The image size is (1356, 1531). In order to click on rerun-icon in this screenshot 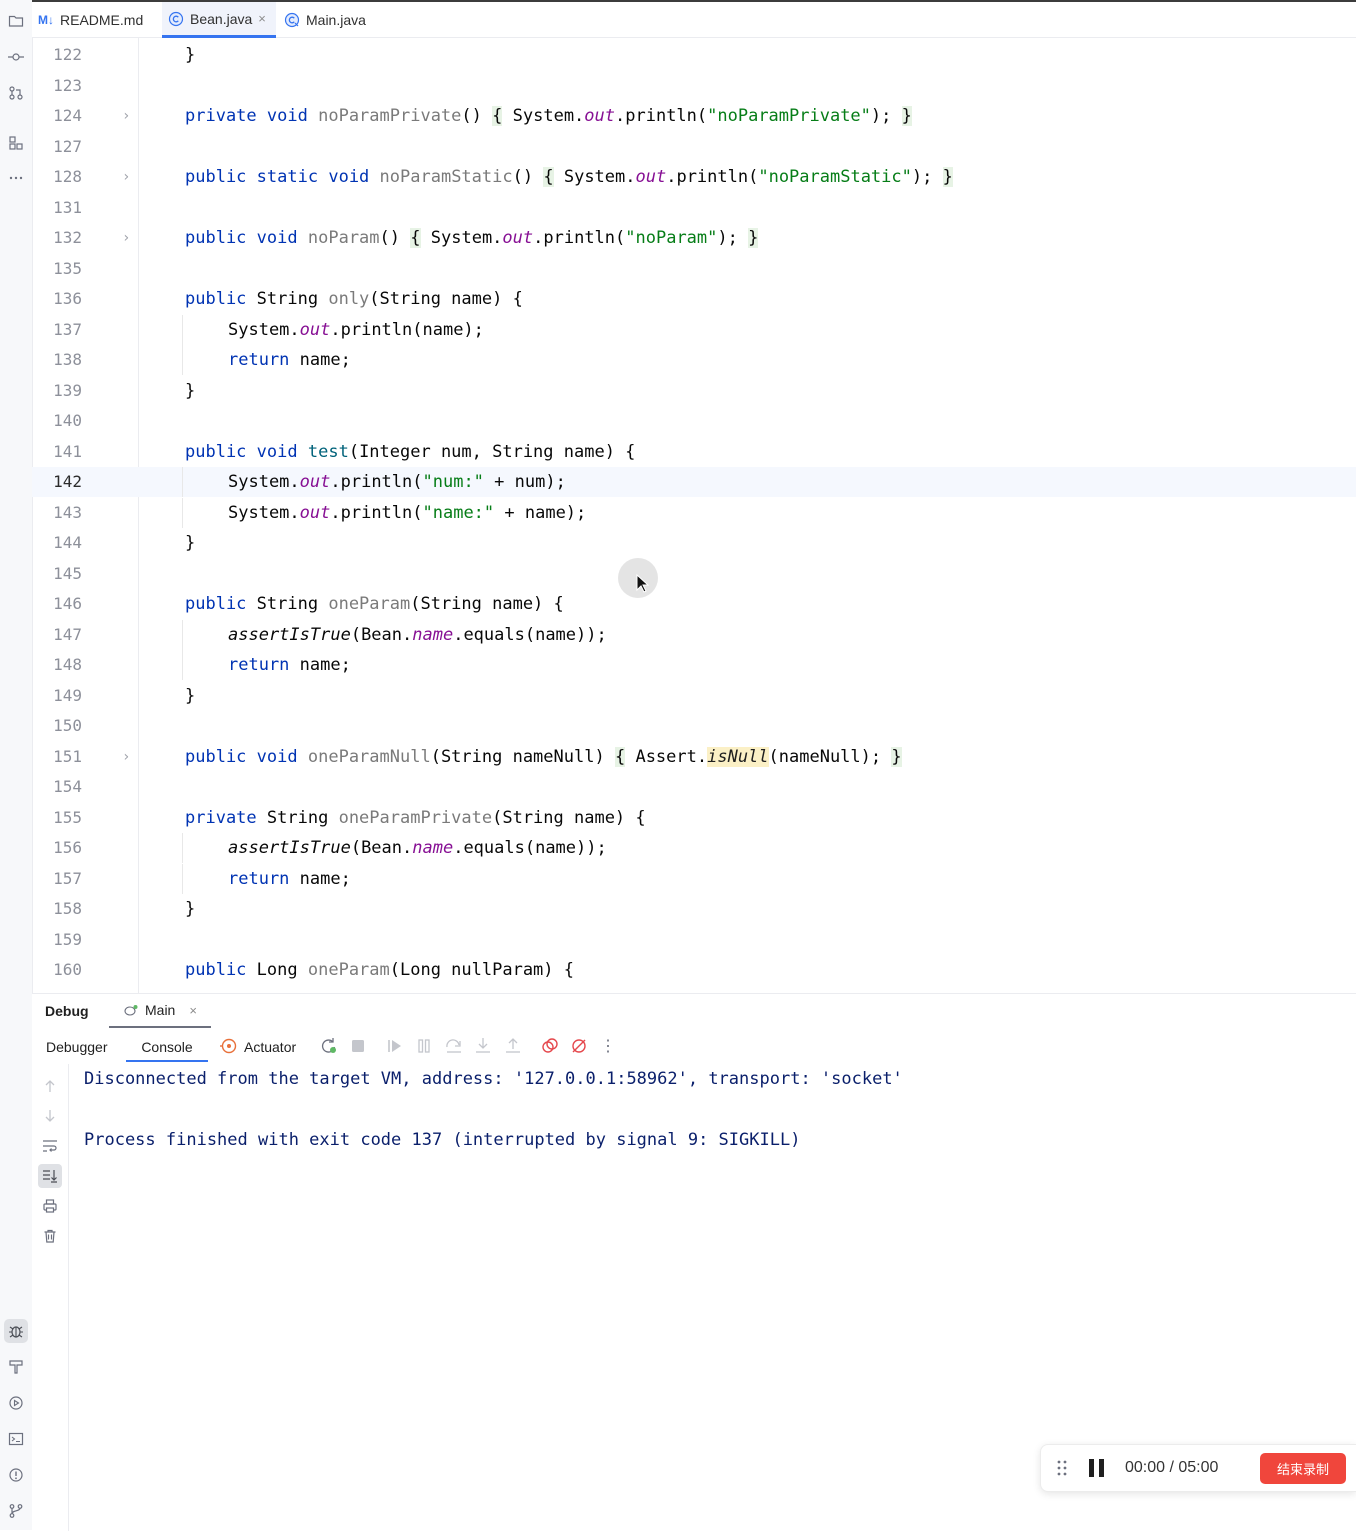, I will do `click(329, 1046)`.